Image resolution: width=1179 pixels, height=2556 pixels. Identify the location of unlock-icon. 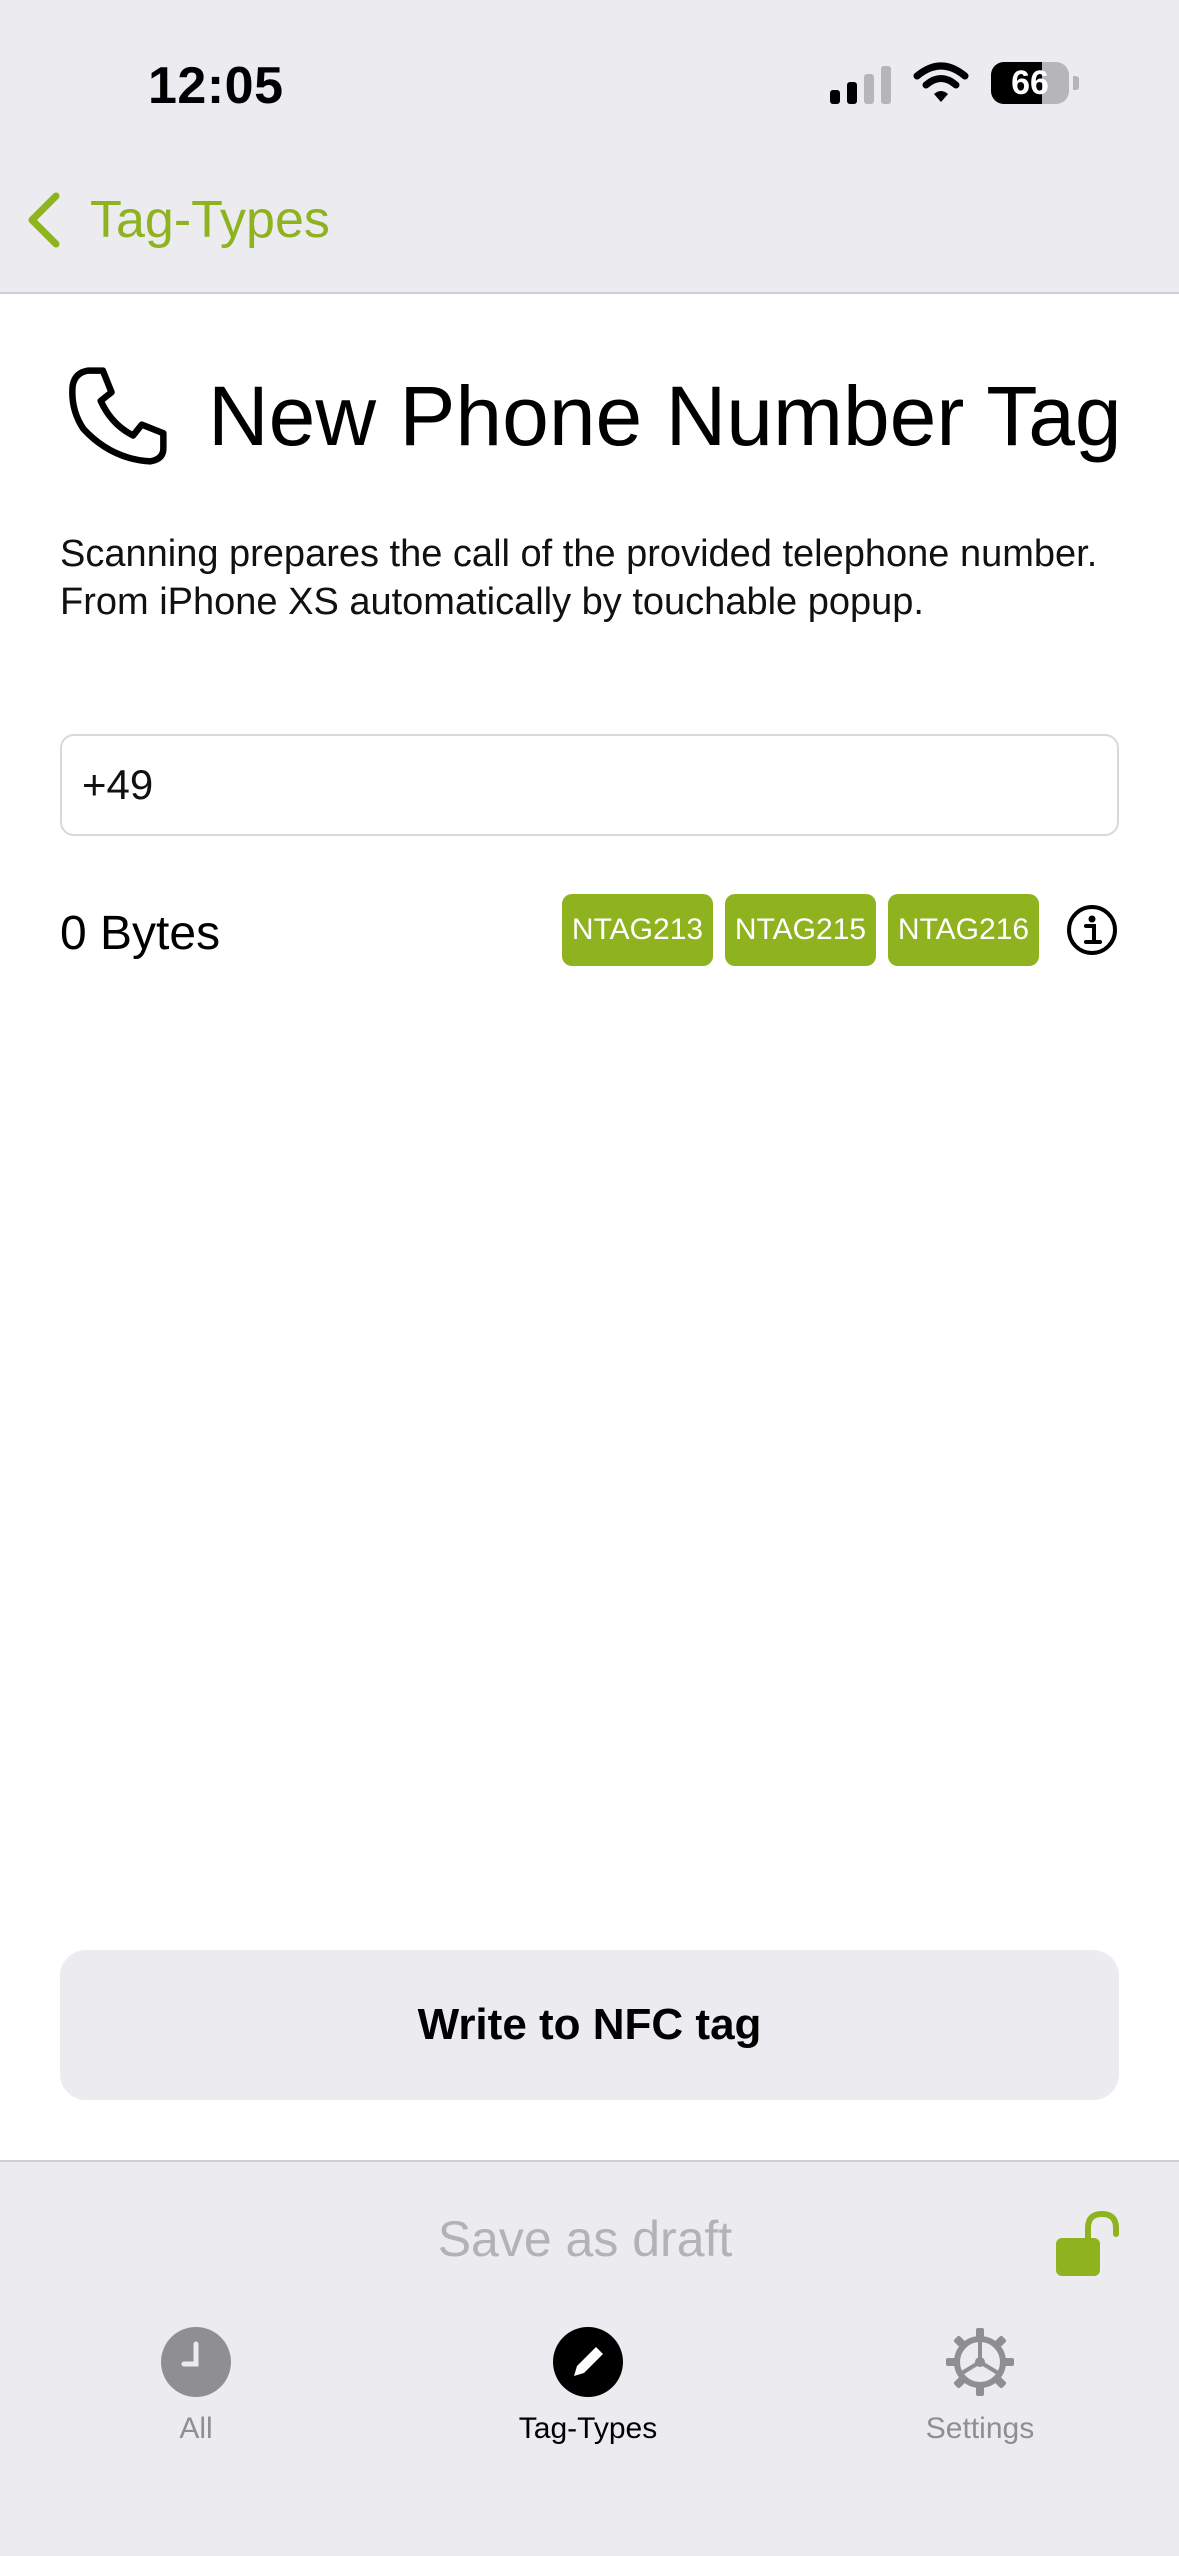
(1088, 2244).